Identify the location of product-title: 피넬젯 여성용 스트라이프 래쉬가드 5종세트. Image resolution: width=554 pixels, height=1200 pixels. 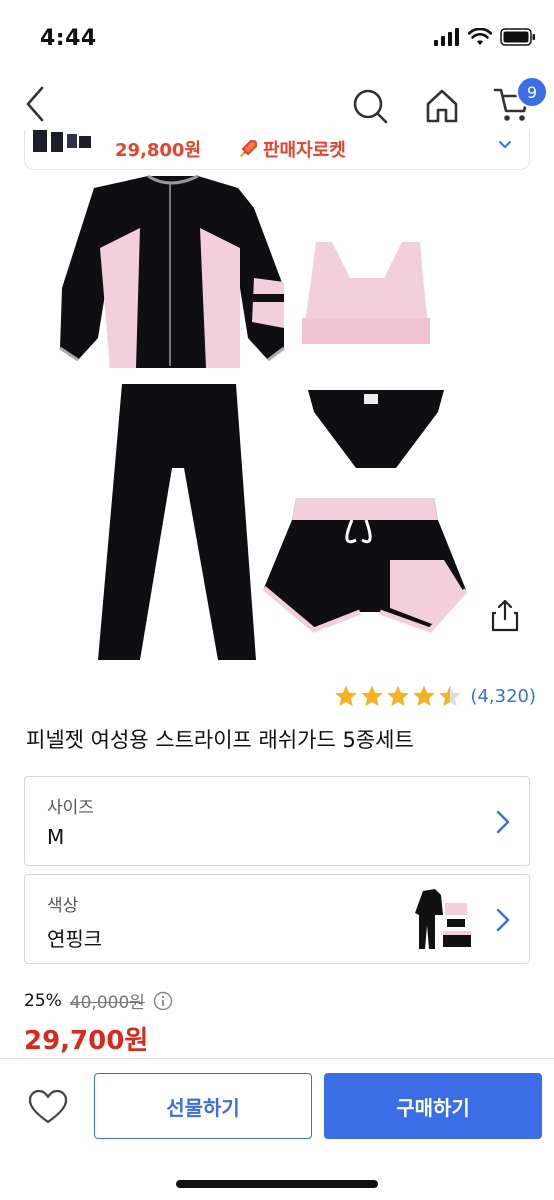
(220, 740).